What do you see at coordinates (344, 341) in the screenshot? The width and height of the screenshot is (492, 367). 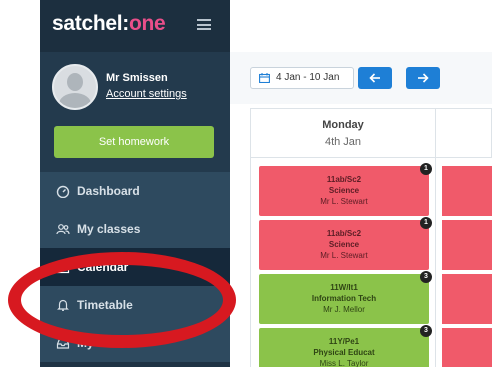 I see `lesson-class: 11Y/Pe1` at bounding box center [344, 341].